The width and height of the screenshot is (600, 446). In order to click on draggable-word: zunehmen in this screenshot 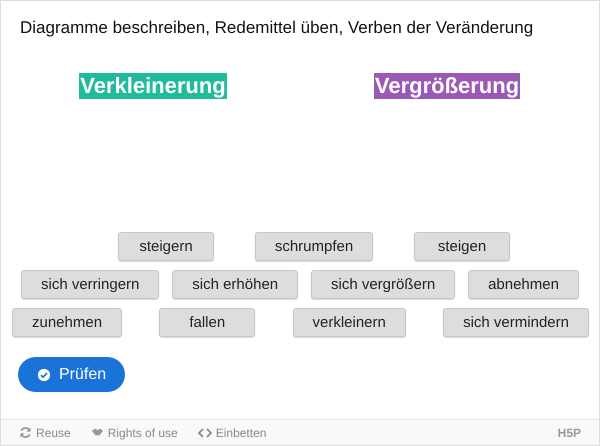, I will do `click(67, 322)`.